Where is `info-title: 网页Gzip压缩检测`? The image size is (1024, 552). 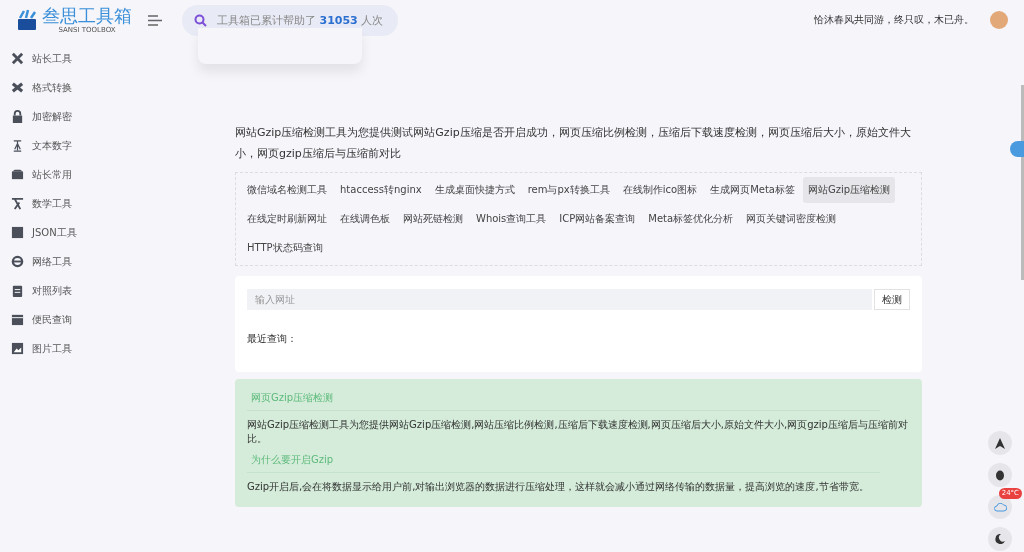 info-title: 网页Gzip压缩检测 is located at coordinates (563, 399).